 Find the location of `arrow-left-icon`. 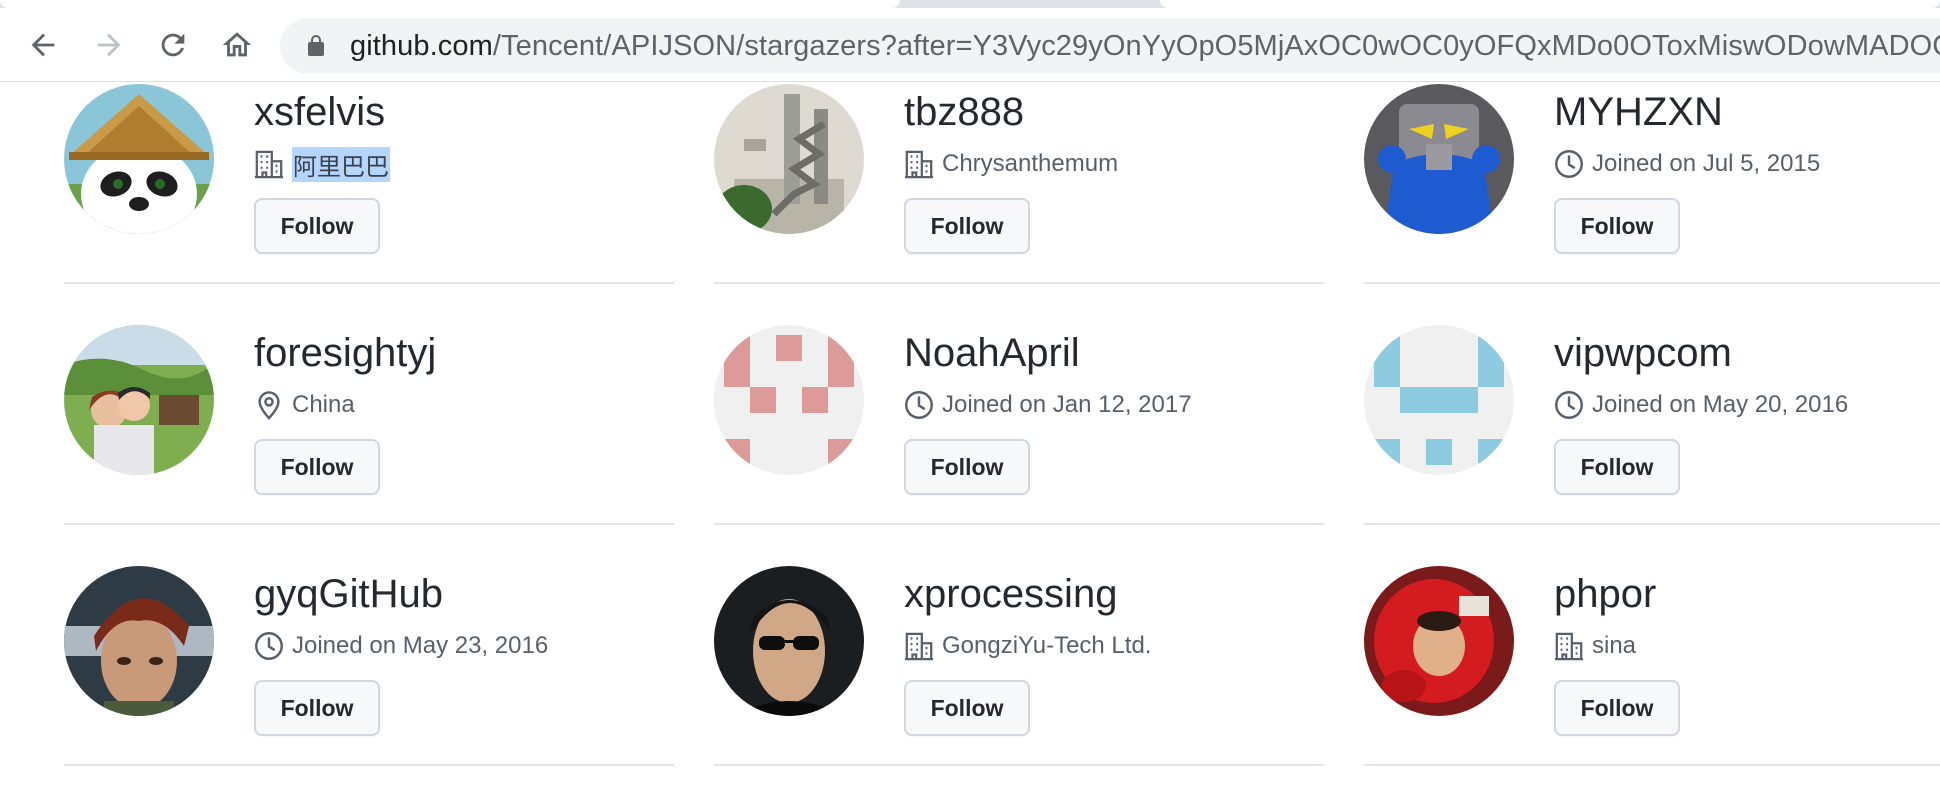

arrow-left-icon is located at coordinates (43, 45).